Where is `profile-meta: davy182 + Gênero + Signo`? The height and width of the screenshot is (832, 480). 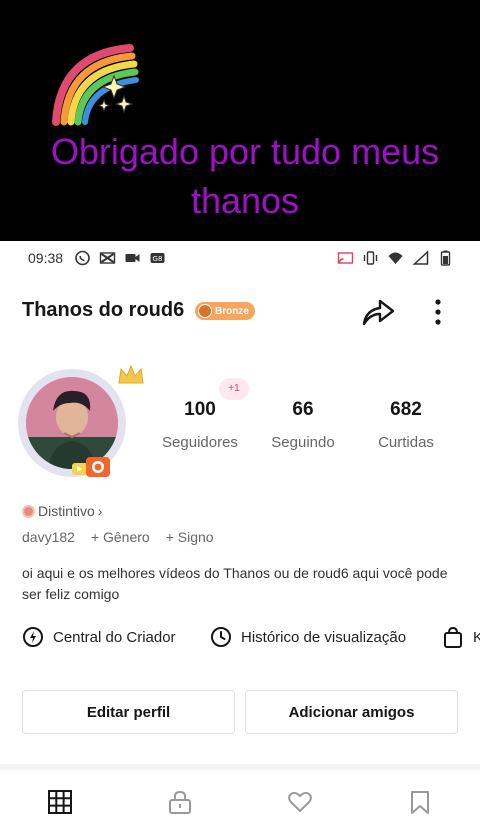
profile-meta: davy182 + Gênero + Signo is located at coordinates (126, 537).